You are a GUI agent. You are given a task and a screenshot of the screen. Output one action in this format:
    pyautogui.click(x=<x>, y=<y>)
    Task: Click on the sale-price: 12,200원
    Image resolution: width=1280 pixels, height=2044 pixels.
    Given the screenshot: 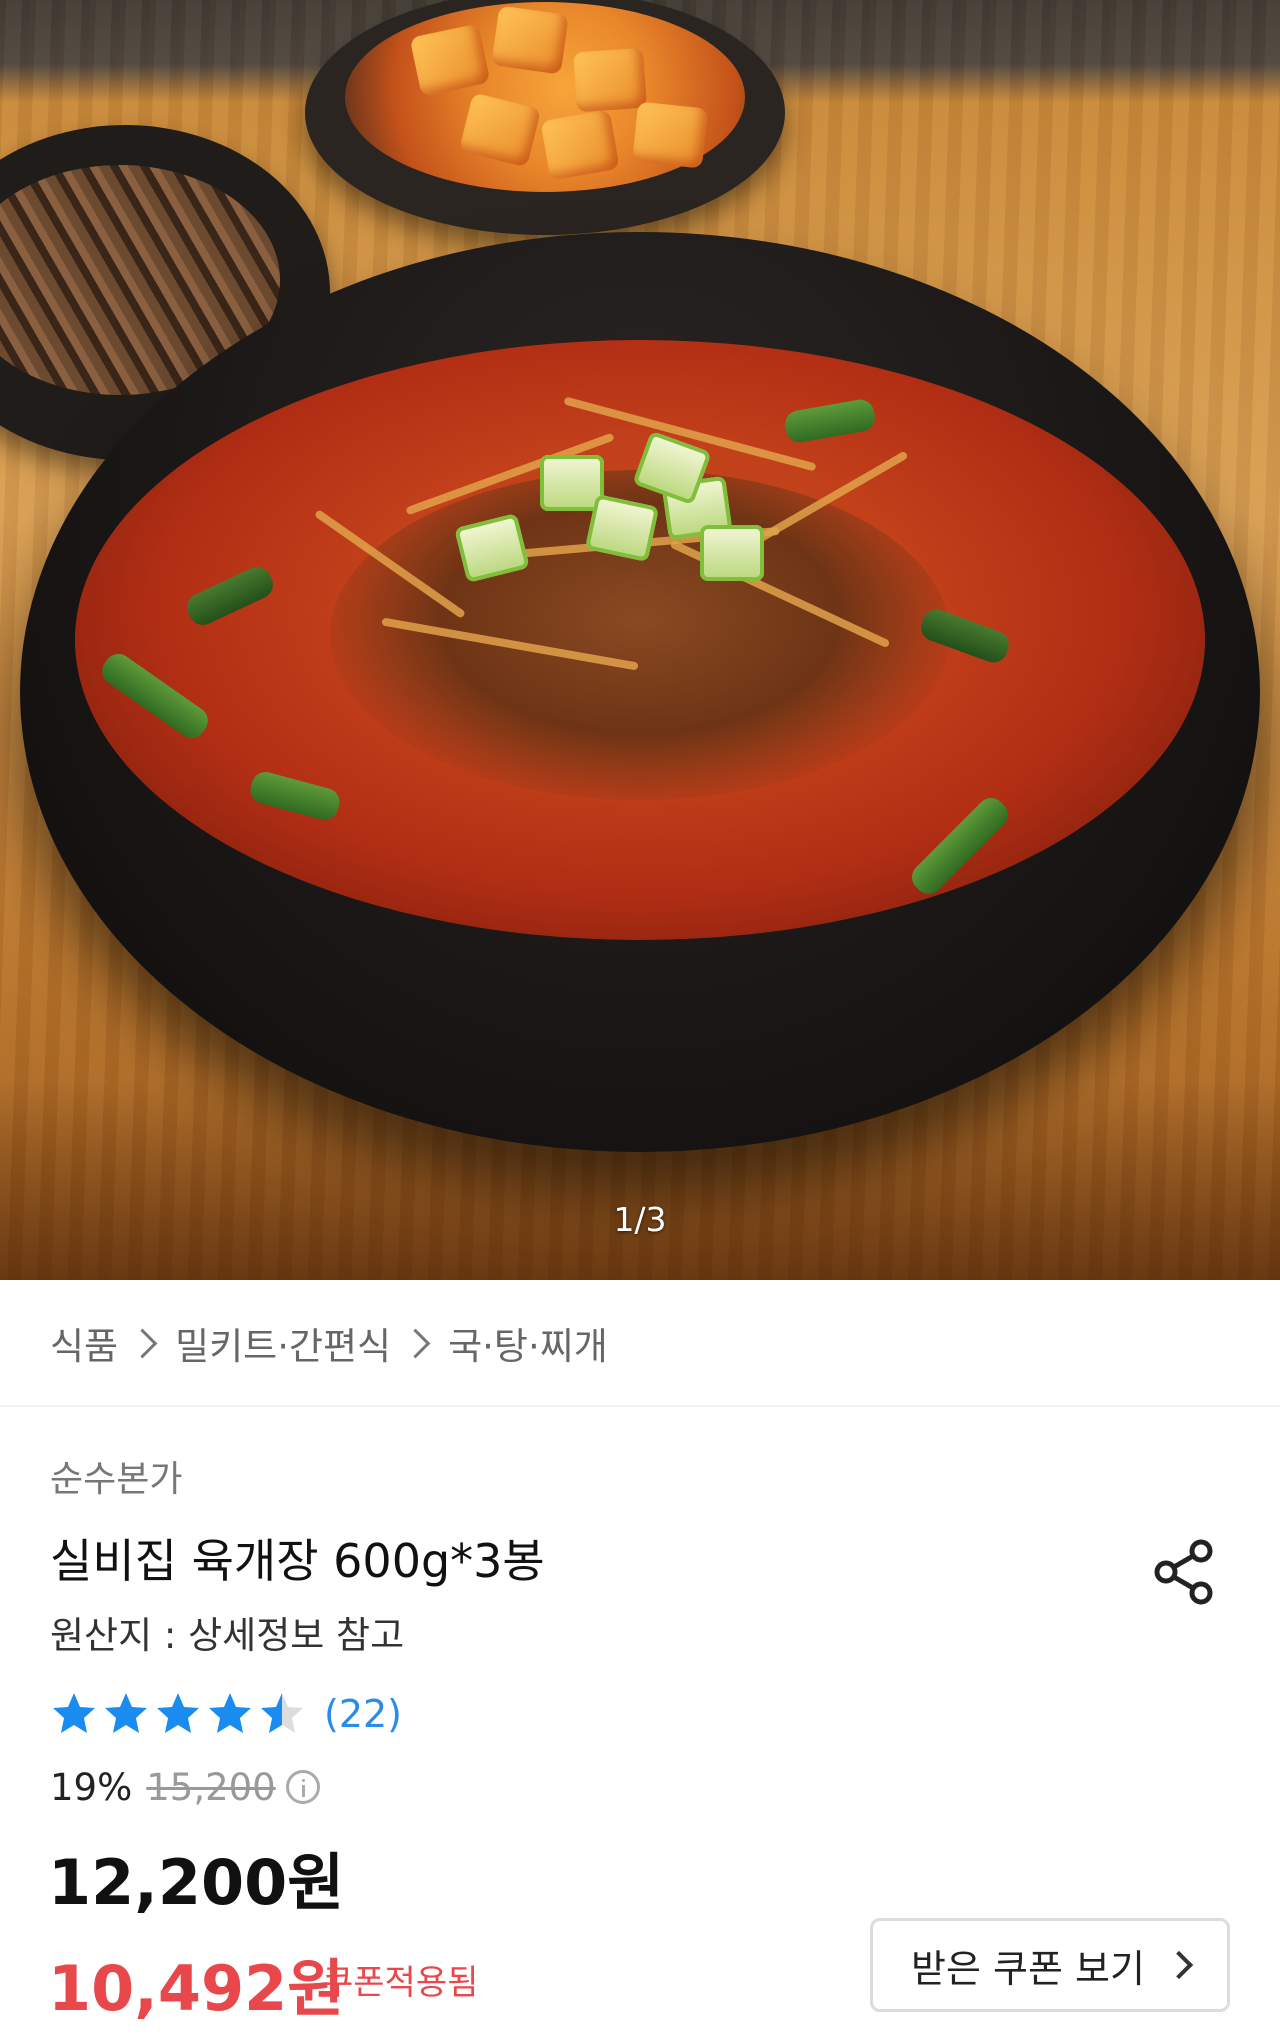 What is the action you would take?
    pyautogui.click(x=196, y=1882)
    